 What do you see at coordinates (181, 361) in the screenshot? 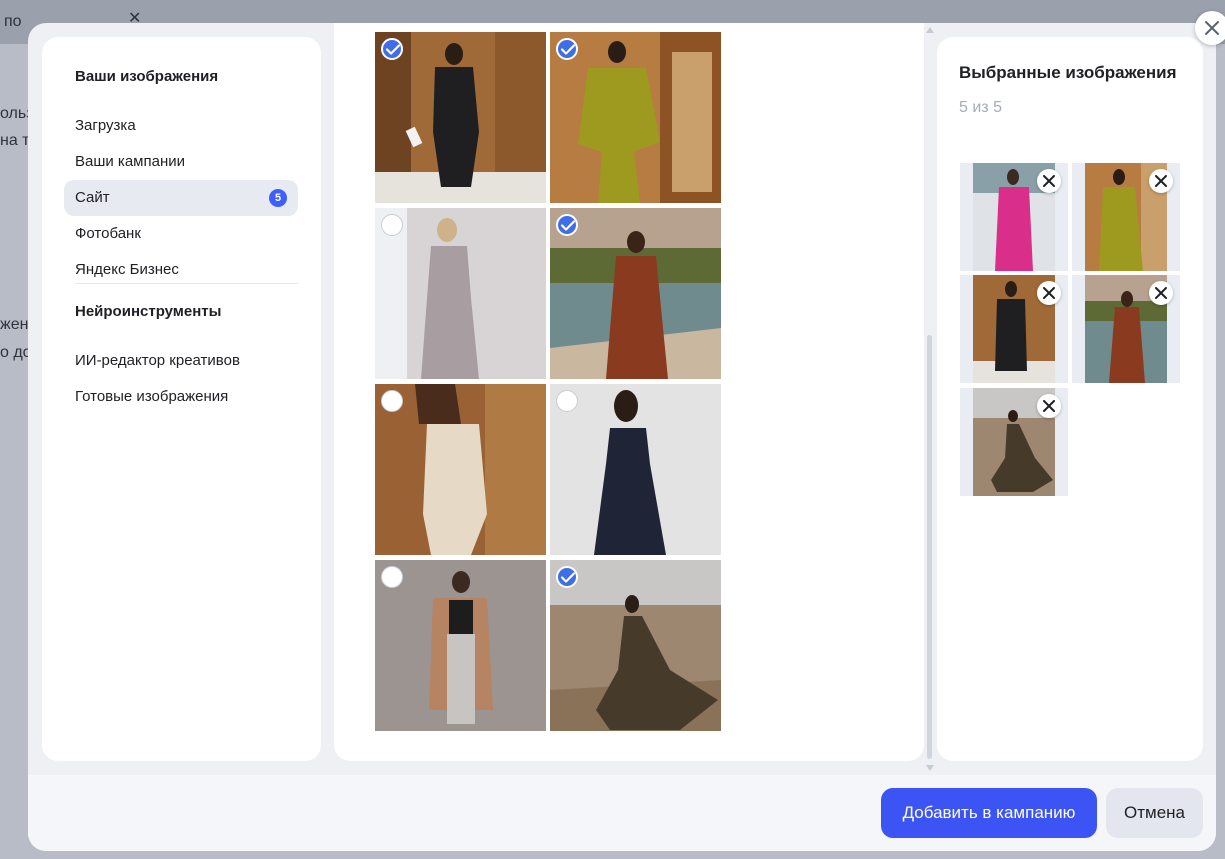
I see `sidebar-item-ai-editor: ИИ-редактор креативов` at bounding box center [181, 361].